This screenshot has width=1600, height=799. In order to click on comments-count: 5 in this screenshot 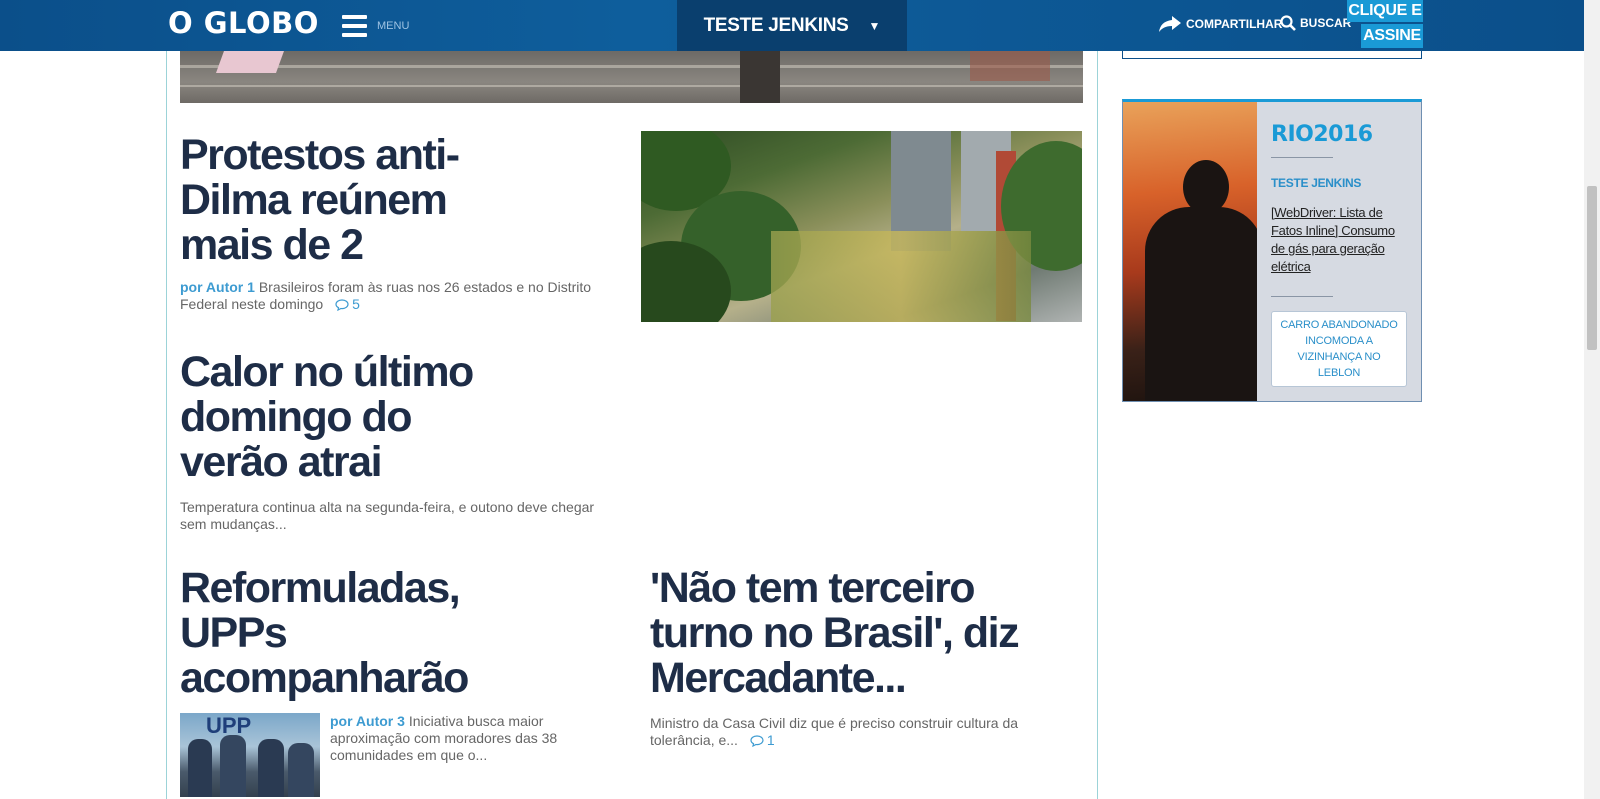, I will do `click(356, 304)`.